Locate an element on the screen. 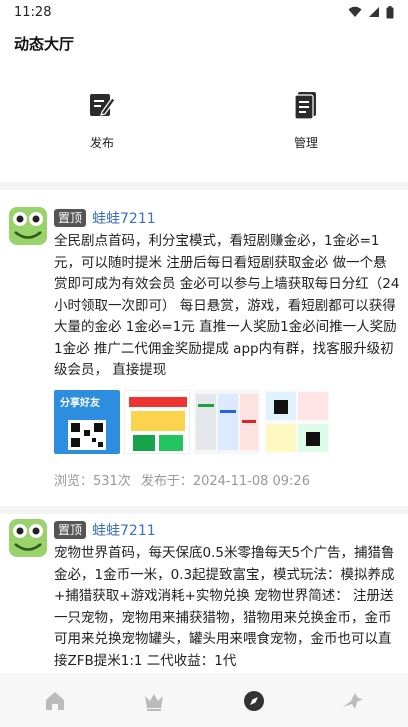 This screenshot has width=408, height=727. bottom-nav is located at coordinates (204, 700).